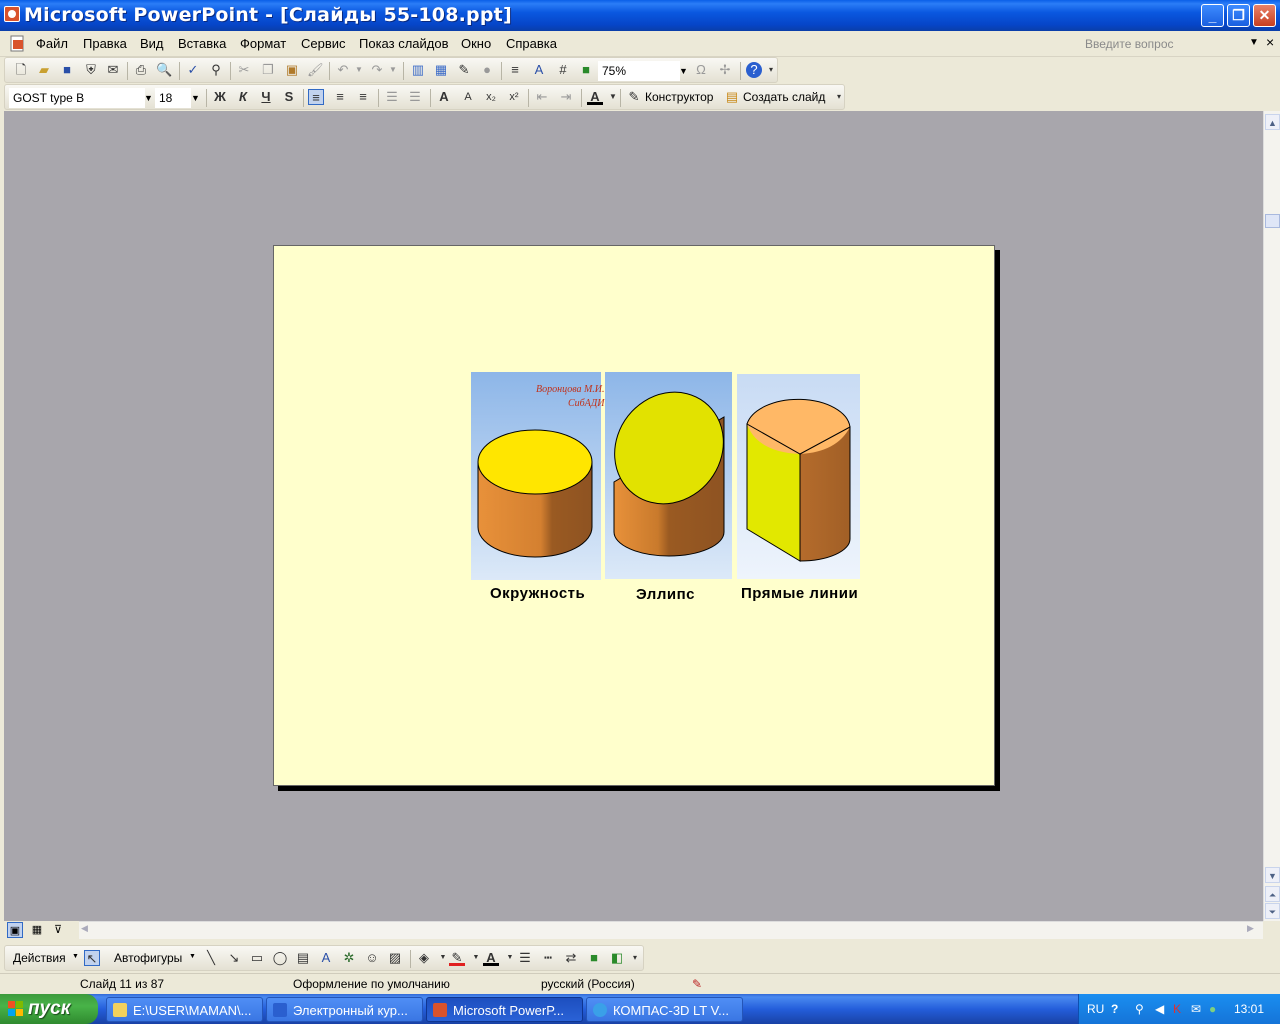  Describe the element at coordinates (164, 70) in the screenshot. I see `print-preview-icon: 🔍` at that location.